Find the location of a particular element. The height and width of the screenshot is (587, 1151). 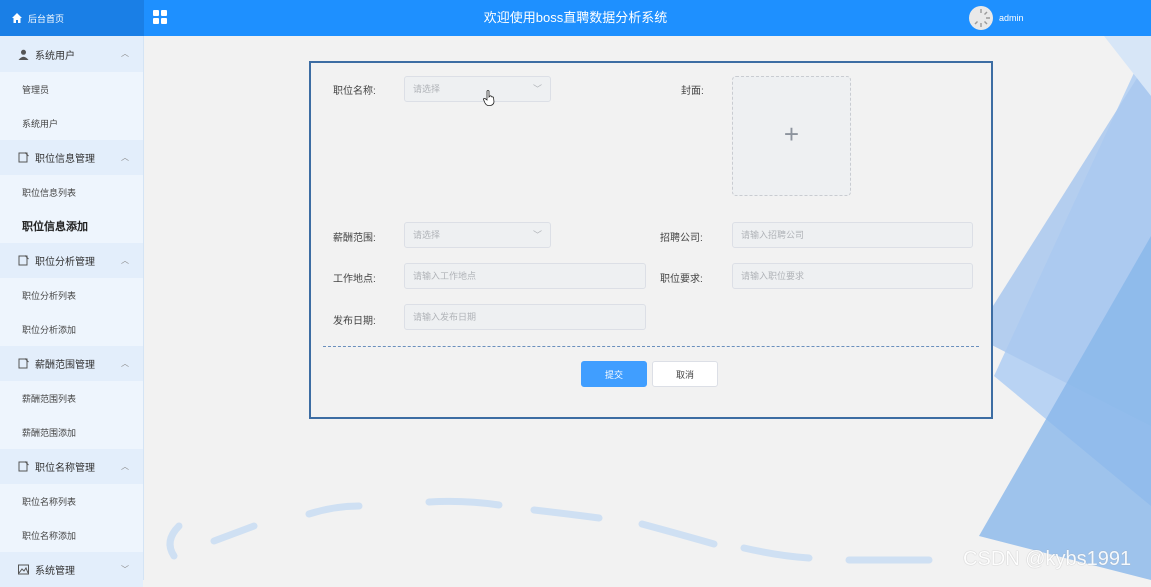

submit-button: 提交 is located at coordinates (614, 374).